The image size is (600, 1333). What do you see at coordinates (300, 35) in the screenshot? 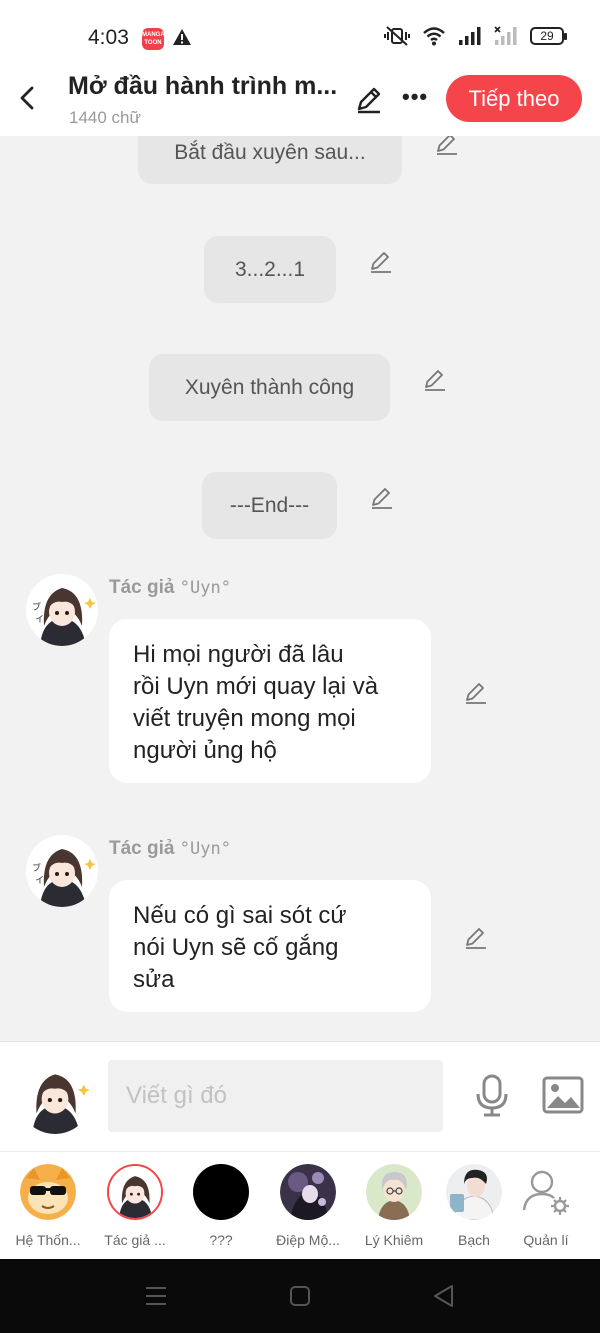
I see `status-bar: 4:03 MANGA TOON 29` at bounding box center [300, 35].